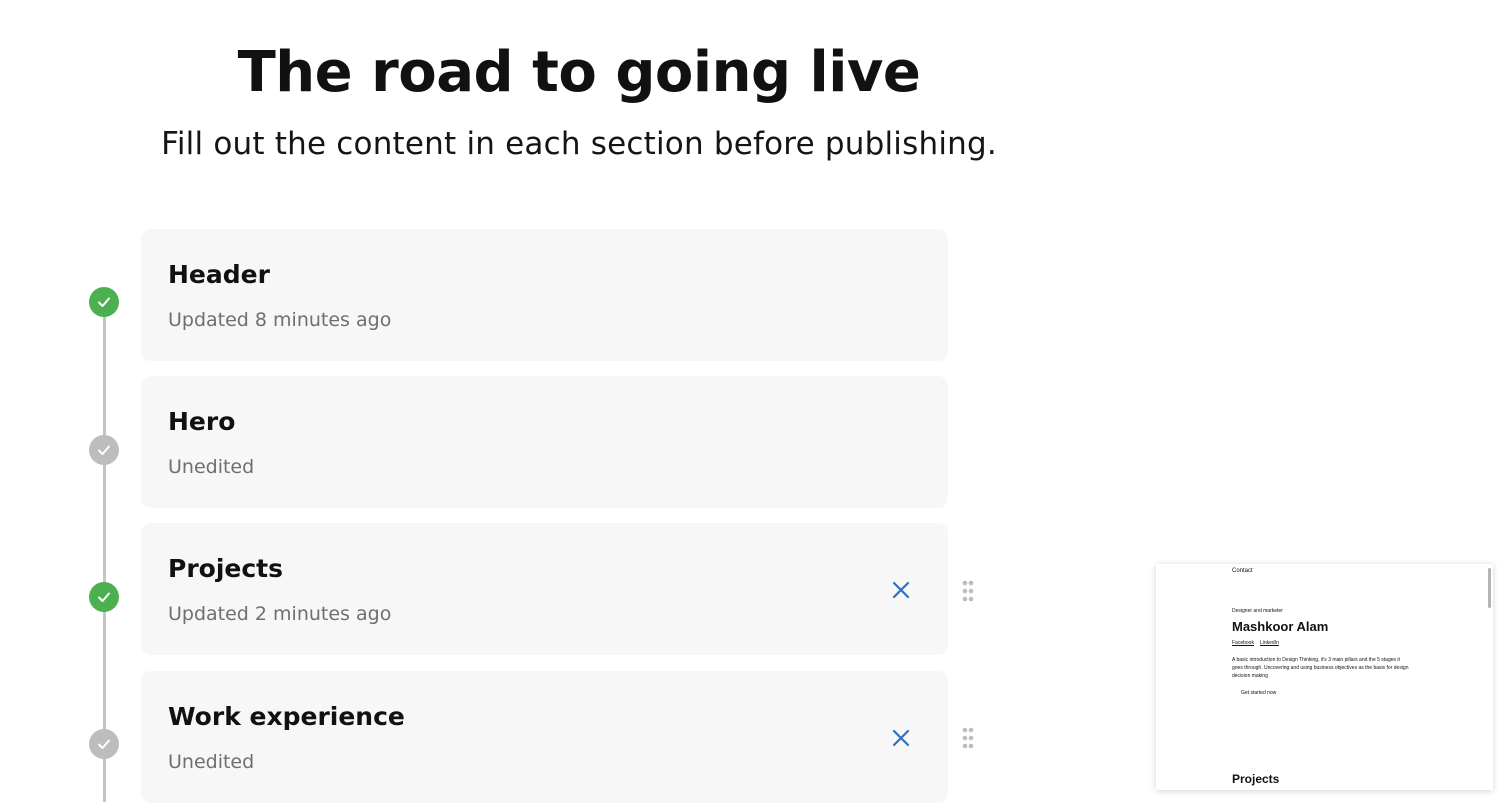 Image resolution: width=1511 pixels, height=803 pixels. I want to click on preview-link-linkedin: LinkedIn, so click(1269, 643).